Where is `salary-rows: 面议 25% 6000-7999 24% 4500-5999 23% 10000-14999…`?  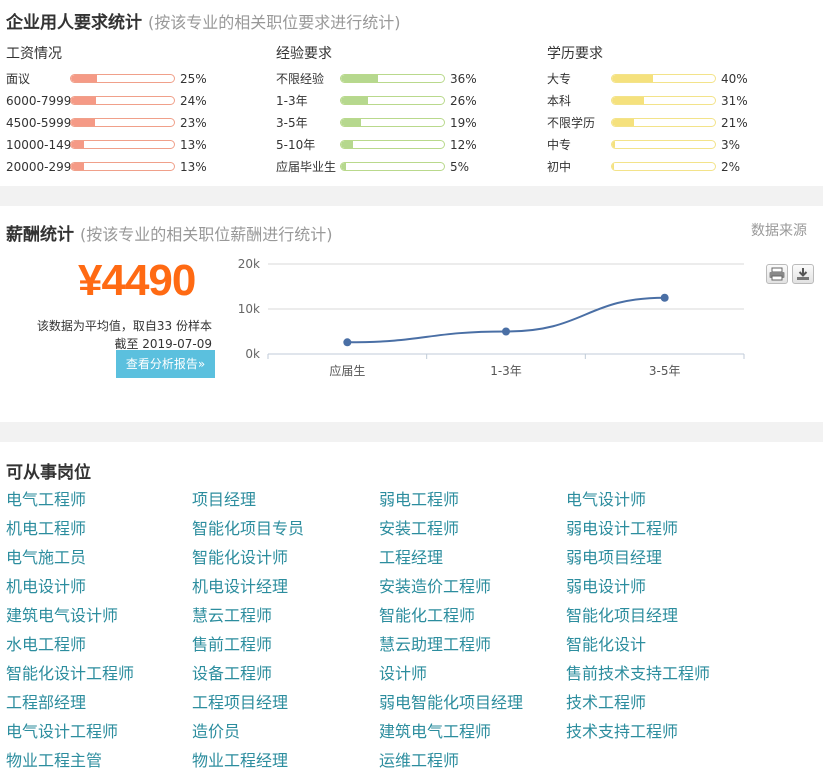 salary-rows: 面议 25% 6000-7999 24% 4500-5999 23% 10000-14999… is located at coordinates (141, 123).